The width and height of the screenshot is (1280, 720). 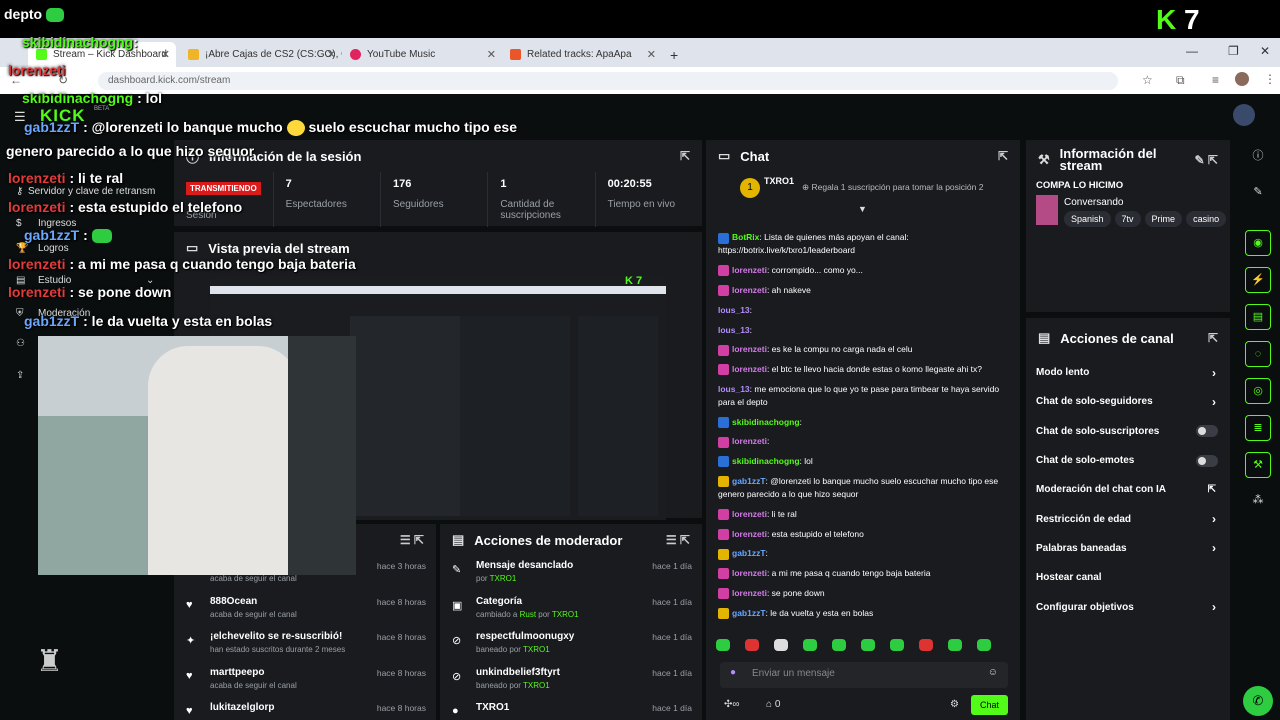 What do you see at coordinates (1258, 243) in the screenshot?
I see `camera-icon: ◉` at bounding box center [1258, 243].